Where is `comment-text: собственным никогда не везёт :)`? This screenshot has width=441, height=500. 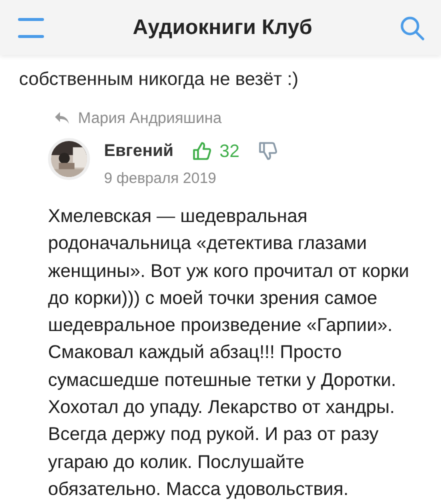
comment-text: собственным никогда не везёт :) is located at coordinates (159, 79).